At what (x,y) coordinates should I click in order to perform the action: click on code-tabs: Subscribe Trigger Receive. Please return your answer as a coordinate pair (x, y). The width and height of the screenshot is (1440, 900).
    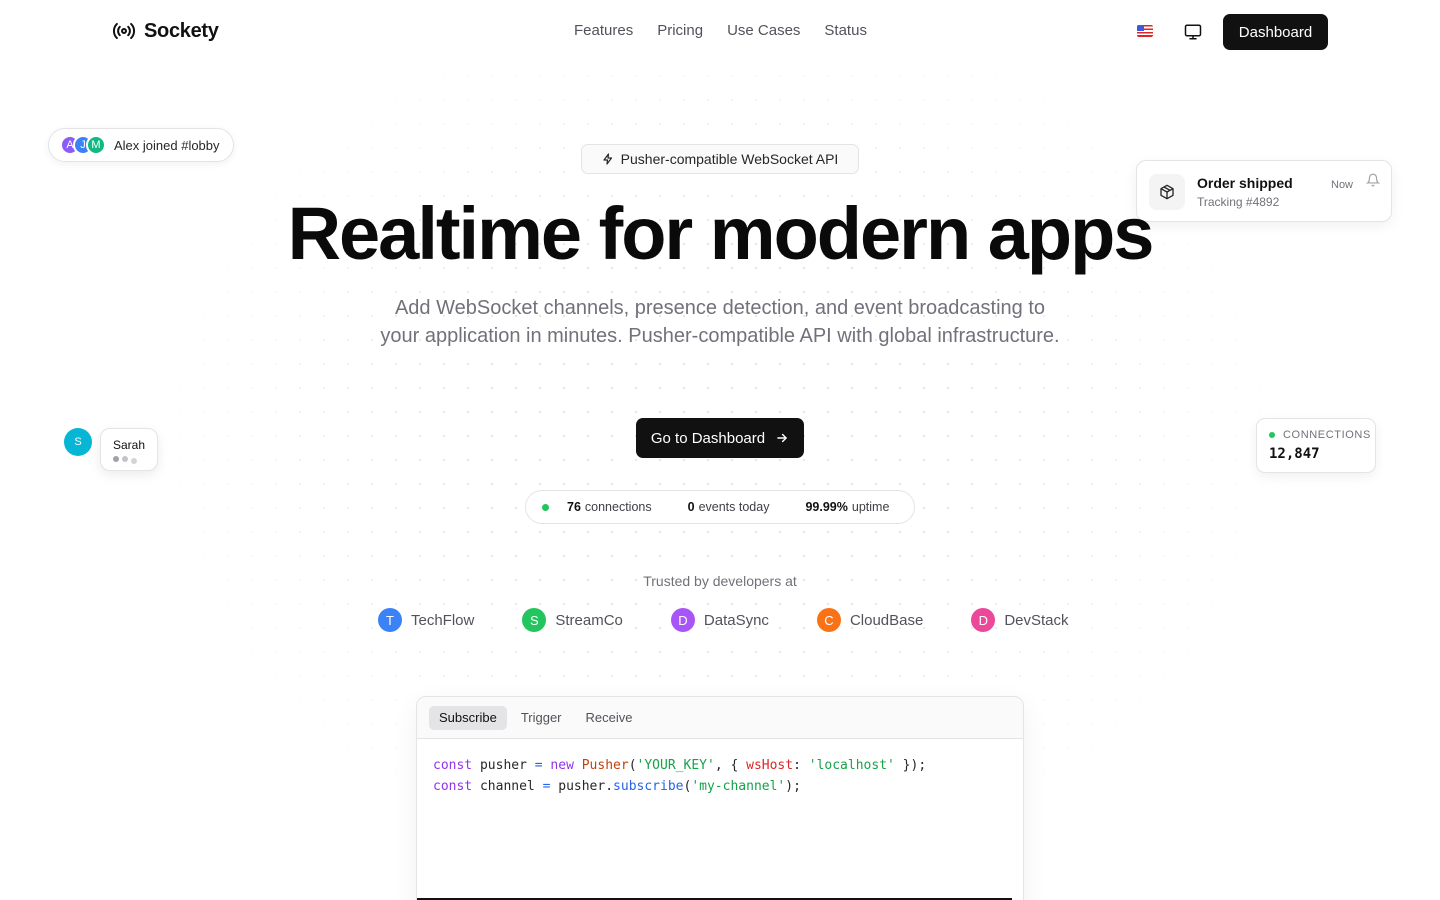
    Looking at the image, I should click on (720, 718).